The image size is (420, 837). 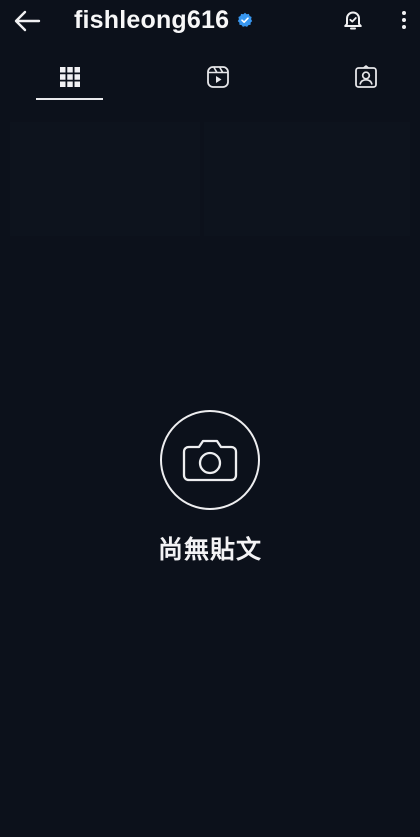 I want to click on arrow-left-icon, so click(x=27, y=21).